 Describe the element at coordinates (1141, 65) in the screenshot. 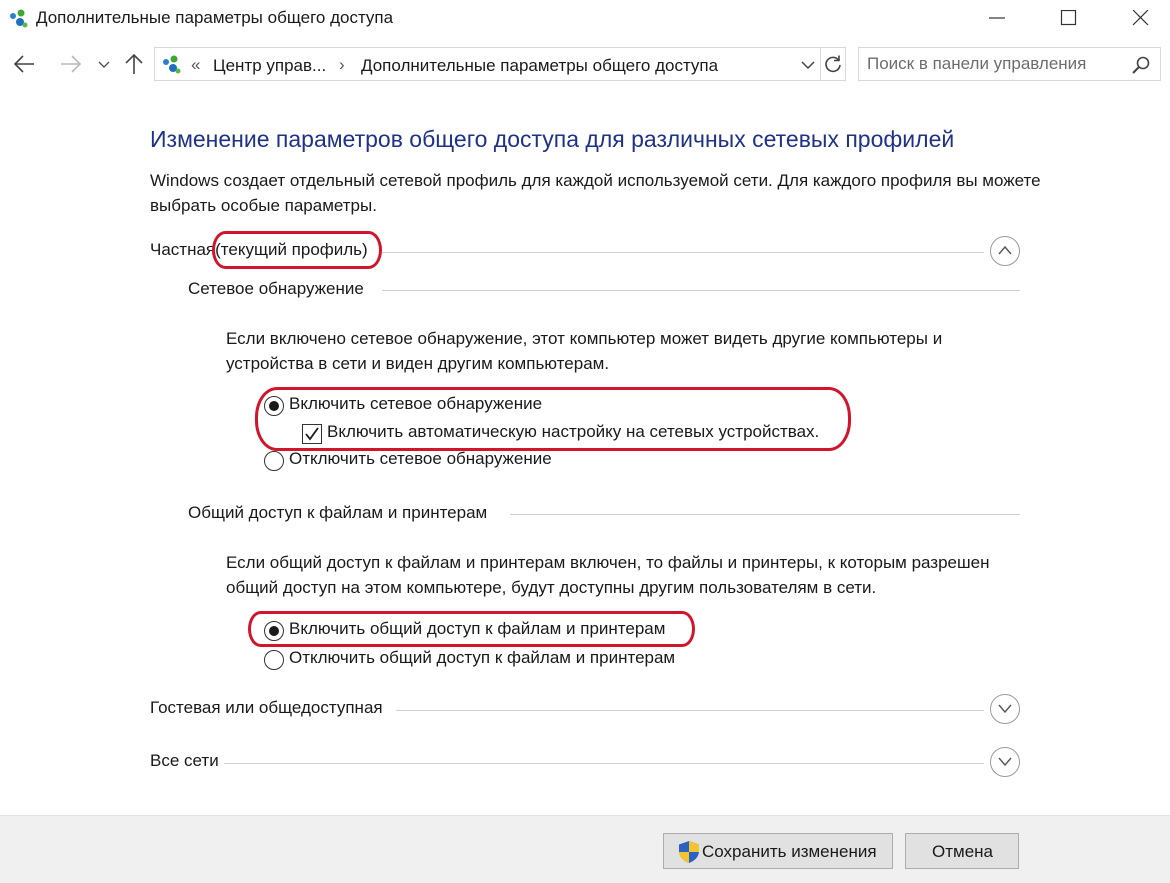

I see `search-icon` at that location.